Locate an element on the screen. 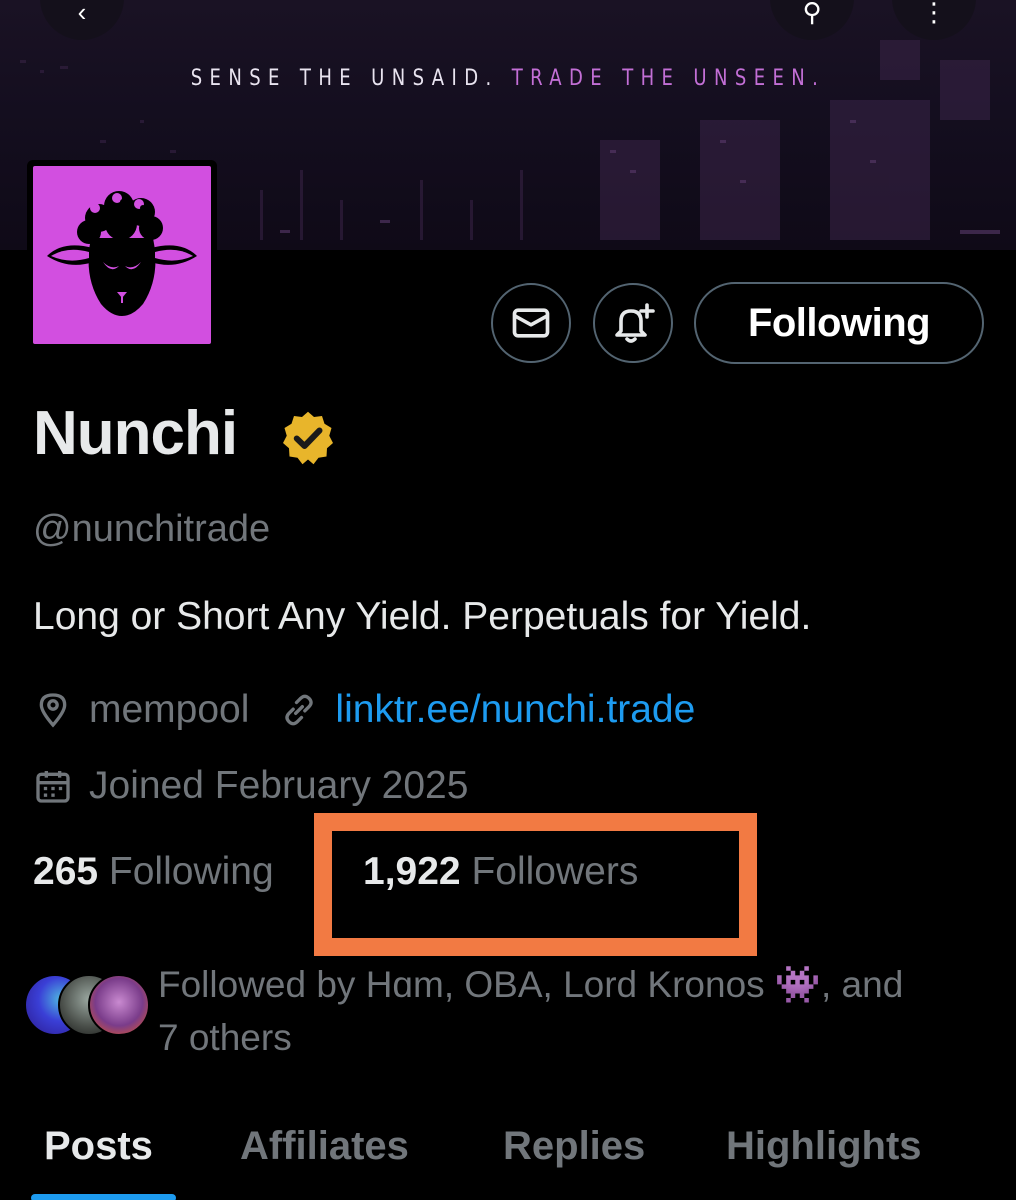 The width and height of the screenshot is (1016, 1200). arrow-left-icon: ‹ is located at coordinates (82, 13).